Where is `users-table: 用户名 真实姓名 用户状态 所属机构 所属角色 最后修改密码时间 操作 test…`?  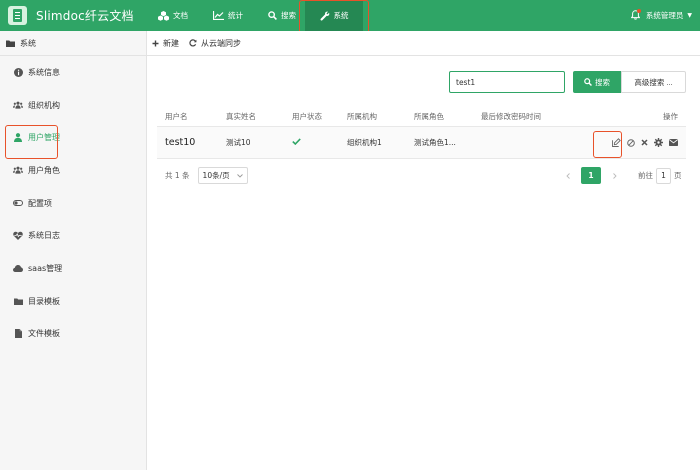 users-table: 用户名 真实姓名 用户状态 所属机构 所属角色 最后修改密码时间 操作 test… is located at coordinates (421, 133).